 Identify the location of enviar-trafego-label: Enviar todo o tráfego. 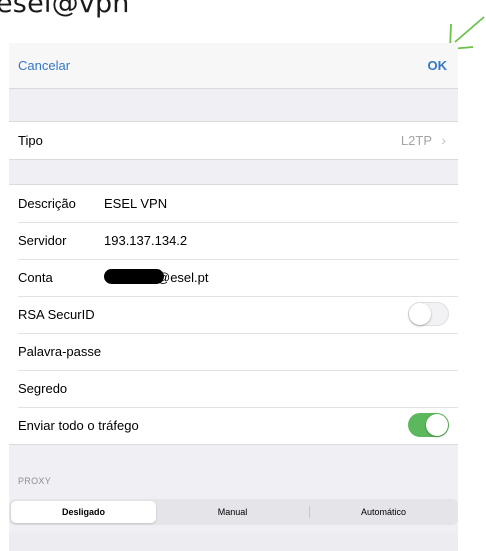
(78, 425).